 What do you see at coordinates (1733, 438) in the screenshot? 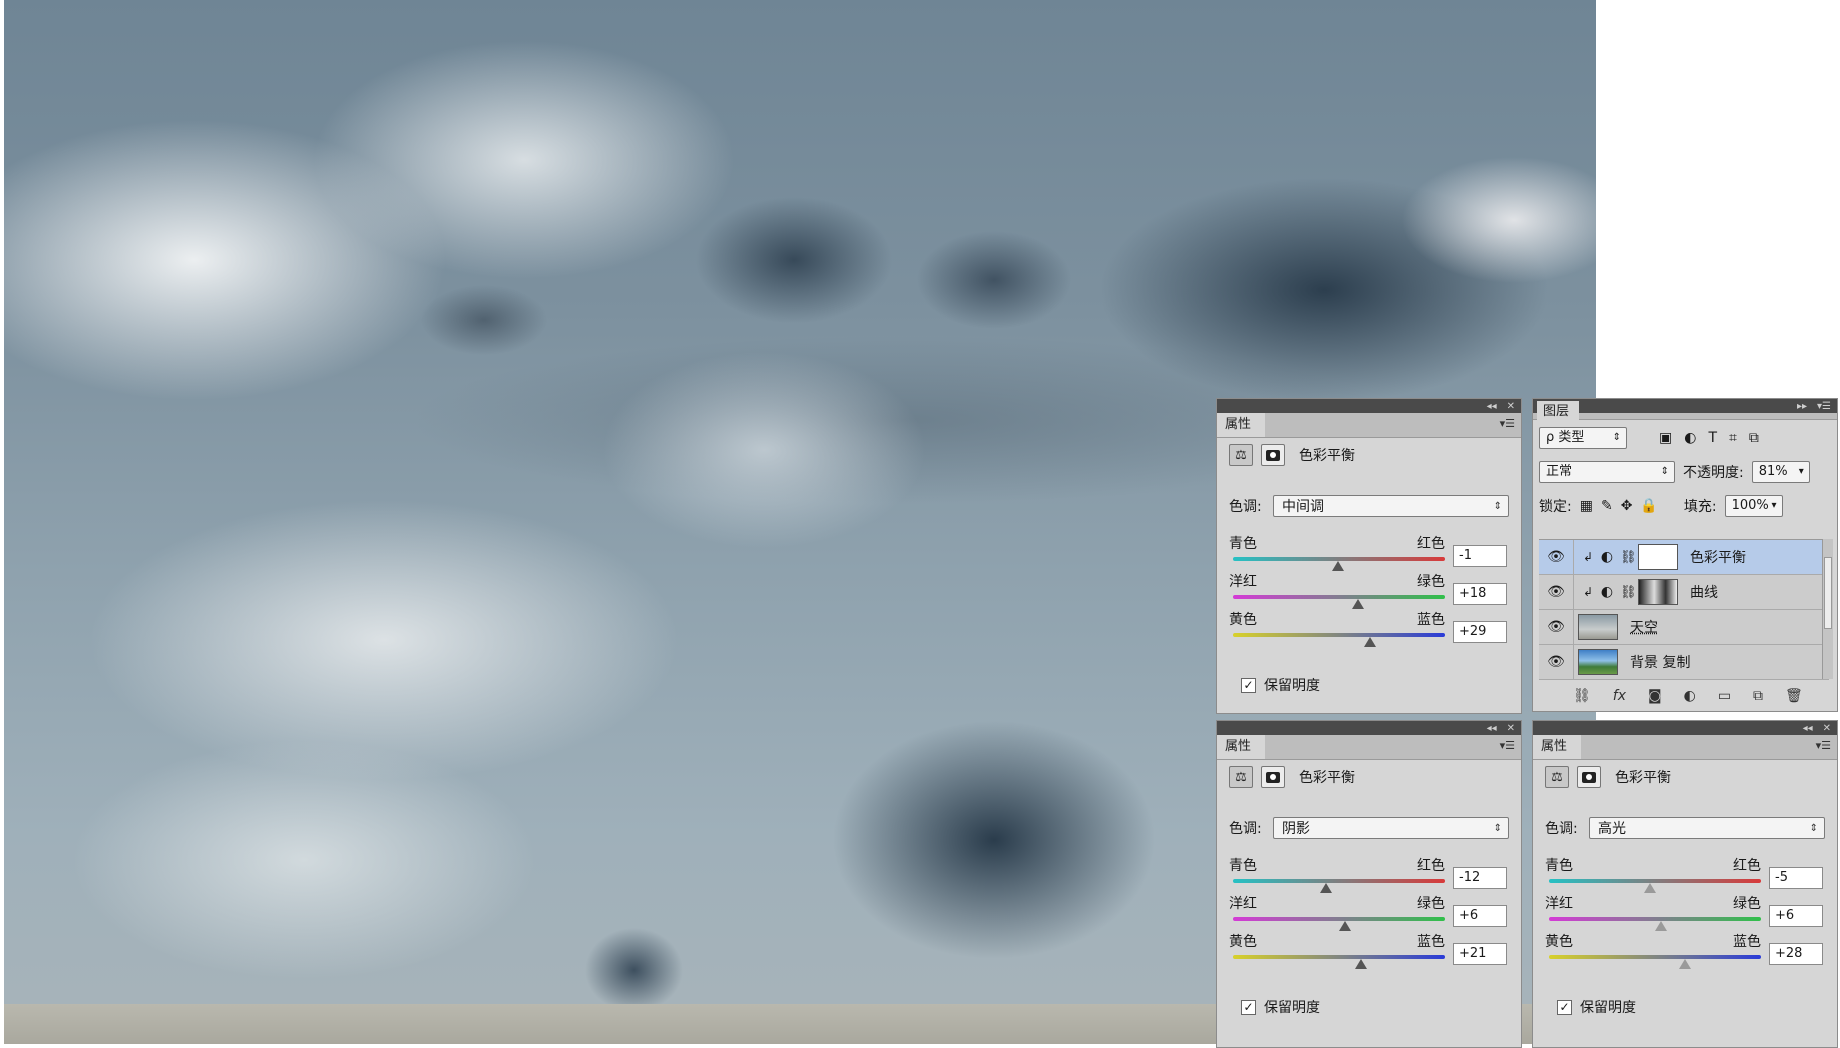
I see `shape-filter-icon: ⌗` at bounding box center [1733, 438].